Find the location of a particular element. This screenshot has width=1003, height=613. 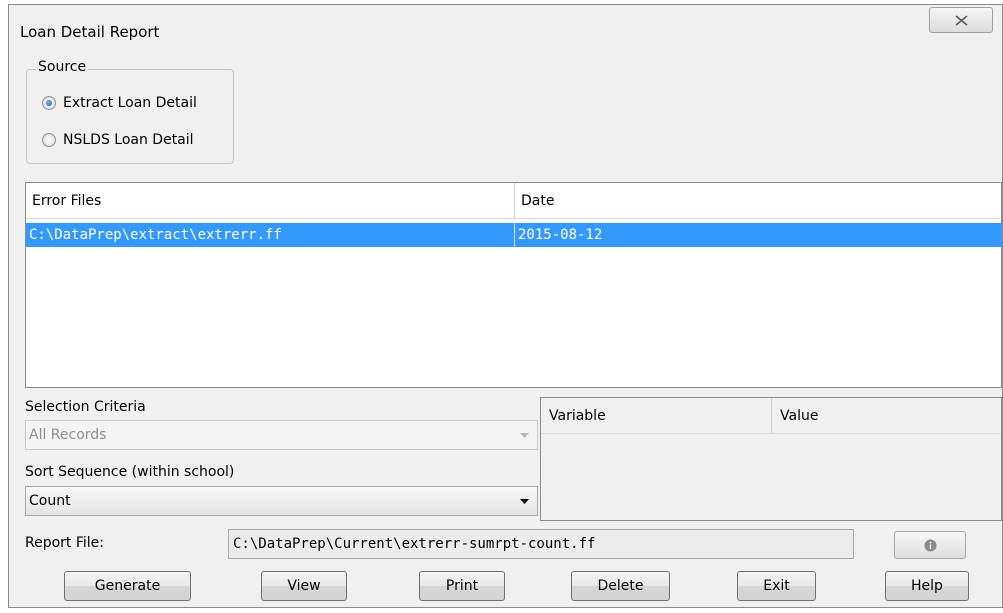

cell-date: 2015-08-12 is located at coordinates (757, 235).